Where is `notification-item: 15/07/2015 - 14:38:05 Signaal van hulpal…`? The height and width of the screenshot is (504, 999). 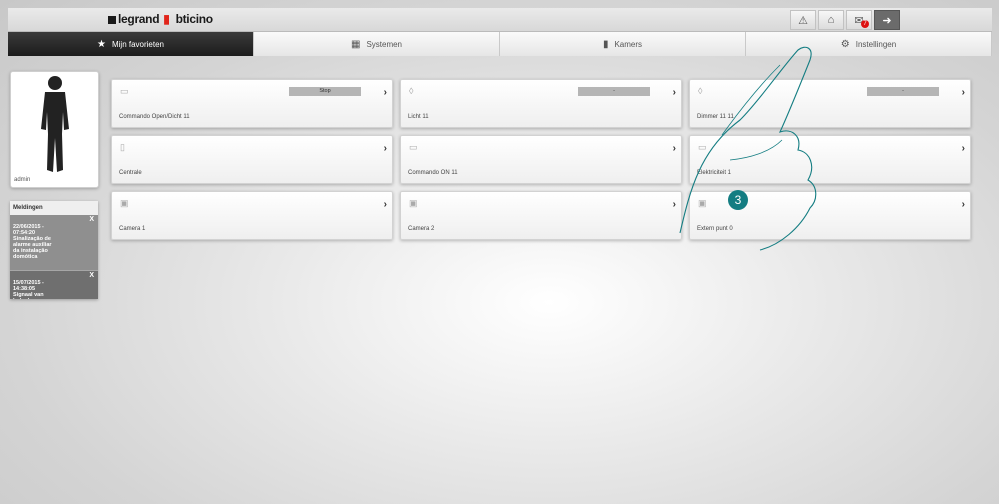 notification-item: 15/07/2015 - 14:38:05 Signaal van hulpal… is located at coordinates (54, 285).